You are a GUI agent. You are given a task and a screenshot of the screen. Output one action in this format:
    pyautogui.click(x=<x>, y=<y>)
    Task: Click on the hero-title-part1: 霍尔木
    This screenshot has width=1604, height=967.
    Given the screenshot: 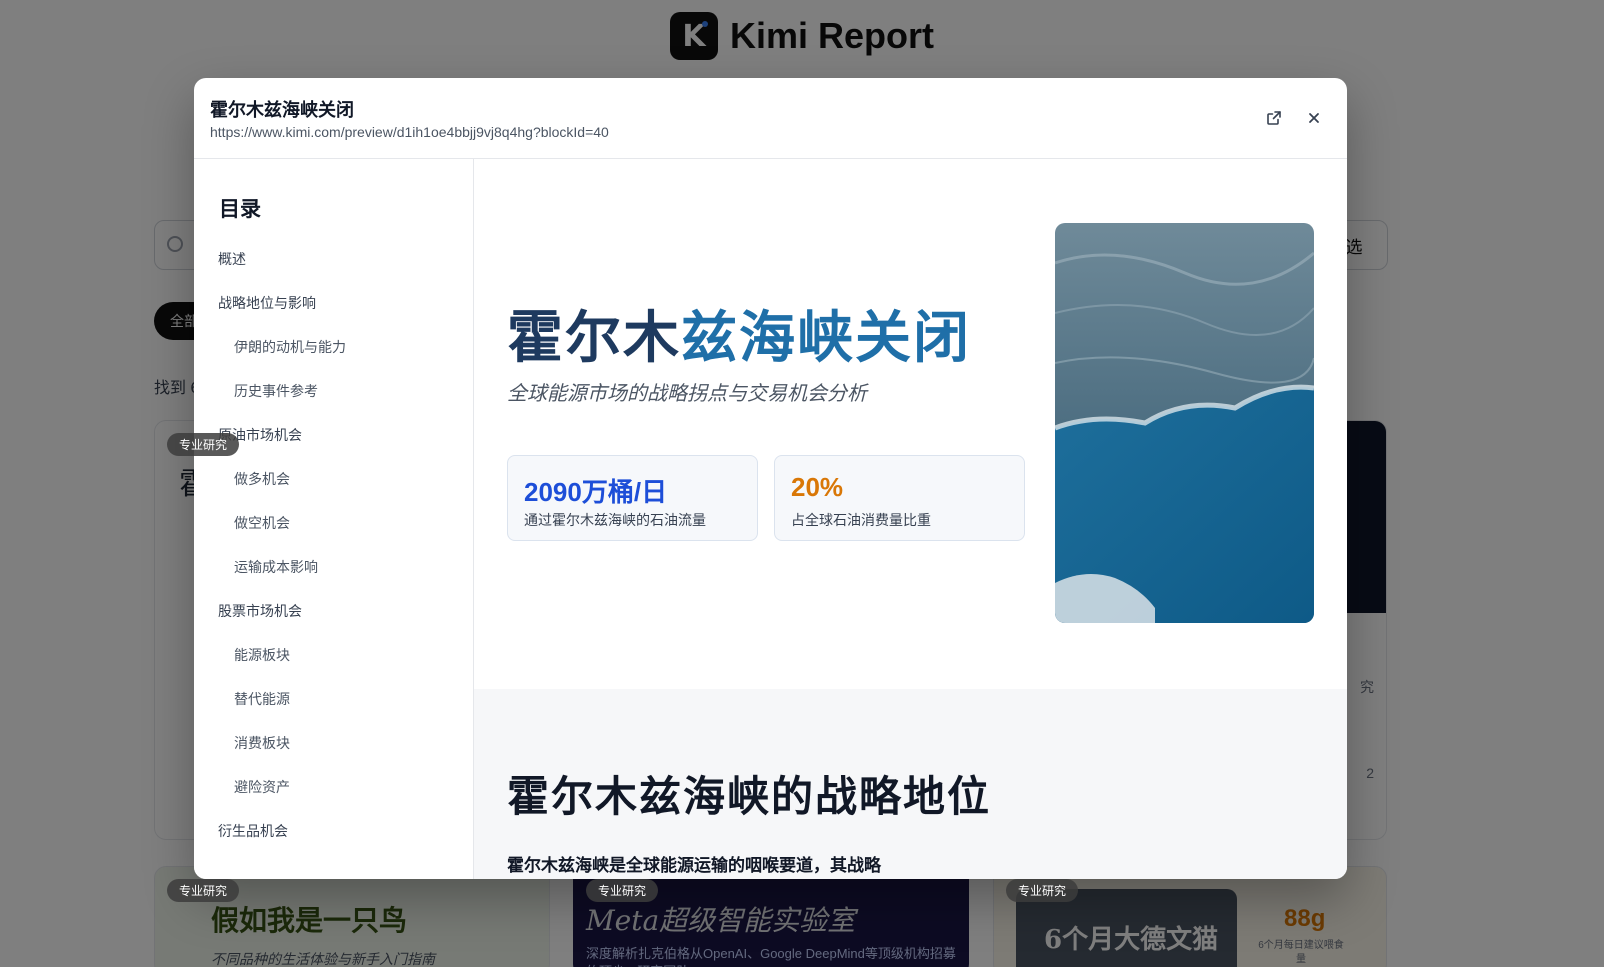 What is the action you would take?
    pyautogui.click(x=594, y=338)
    